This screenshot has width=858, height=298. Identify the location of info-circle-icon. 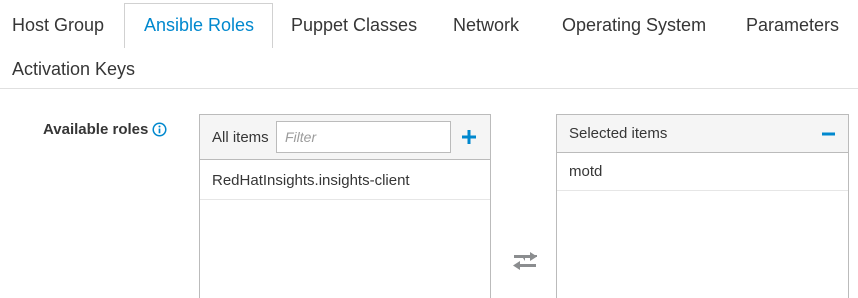
(159, 129).